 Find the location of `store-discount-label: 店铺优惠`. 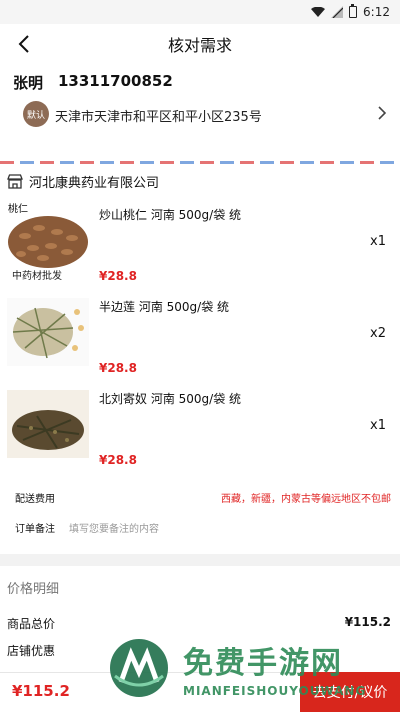

store-discount-label: 店铺优惠 is located at coordinates (31, 651).